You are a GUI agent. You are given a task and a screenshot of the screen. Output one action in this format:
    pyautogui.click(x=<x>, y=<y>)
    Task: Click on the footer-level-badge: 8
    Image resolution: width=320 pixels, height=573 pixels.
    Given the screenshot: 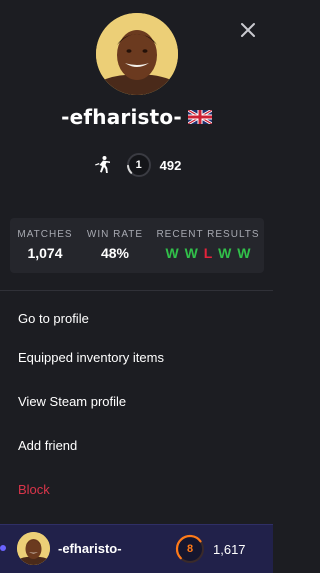 What is the action you would take?
    pyautogui.click(x=190, y=549)
    